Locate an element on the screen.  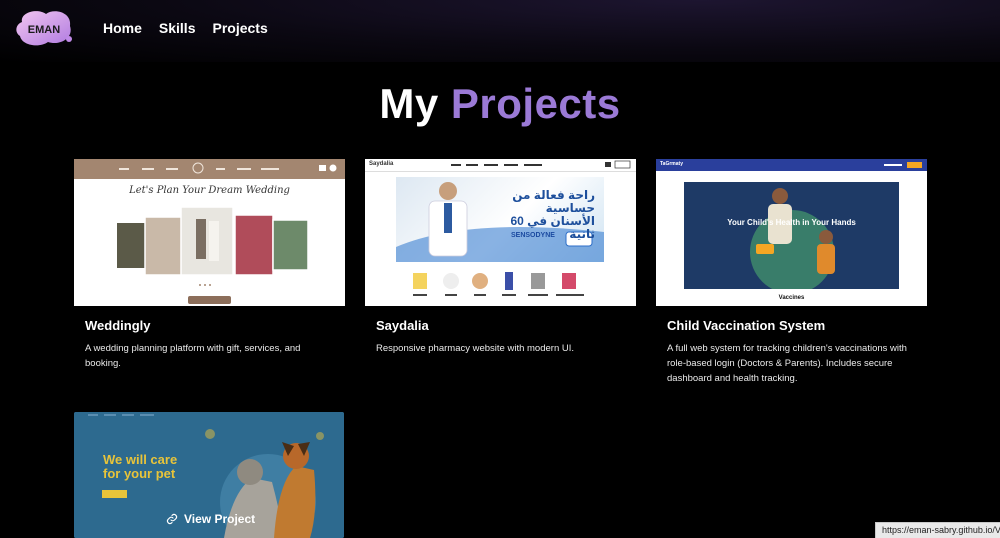
section-title-accent: Projects is located at coordinates (535, 103).